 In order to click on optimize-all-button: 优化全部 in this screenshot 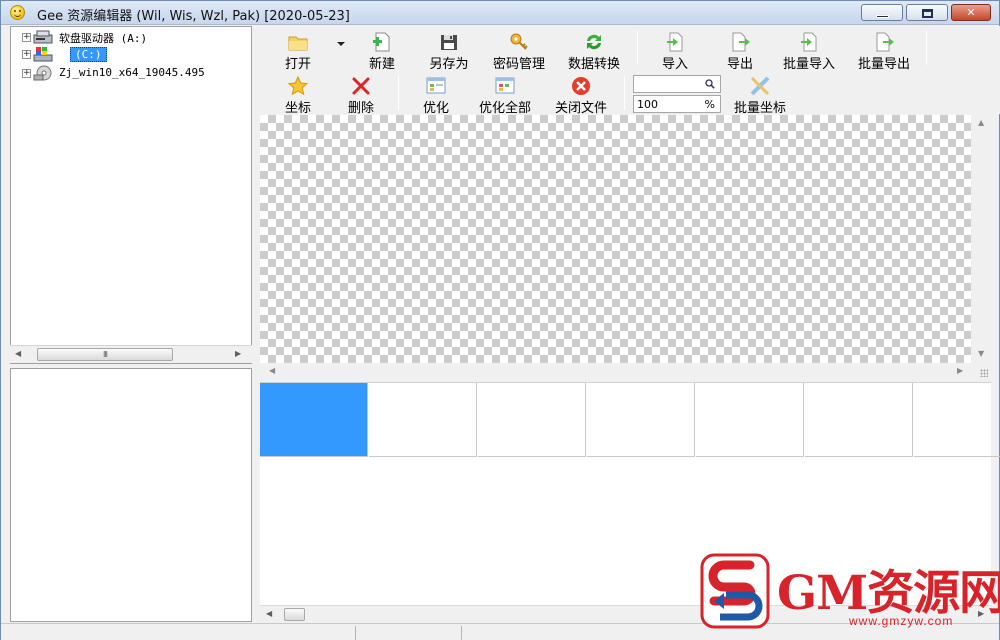, I will do `click(505, 94)`.